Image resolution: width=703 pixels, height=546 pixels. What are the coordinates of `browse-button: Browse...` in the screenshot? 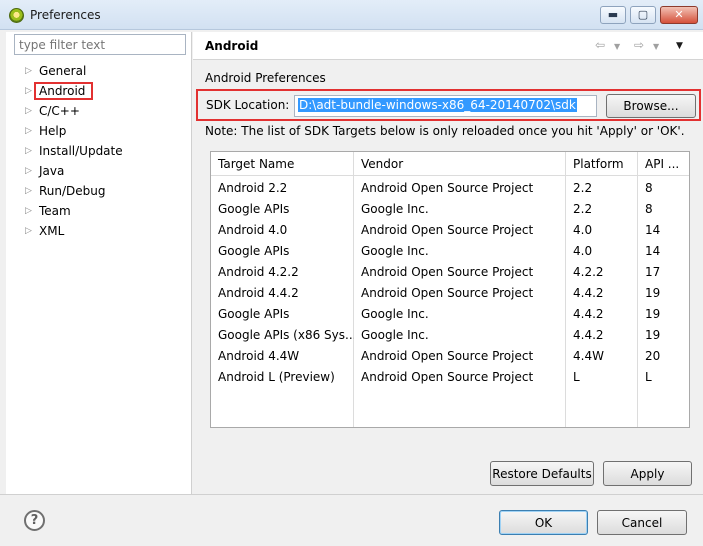 It's located at (651, 106).